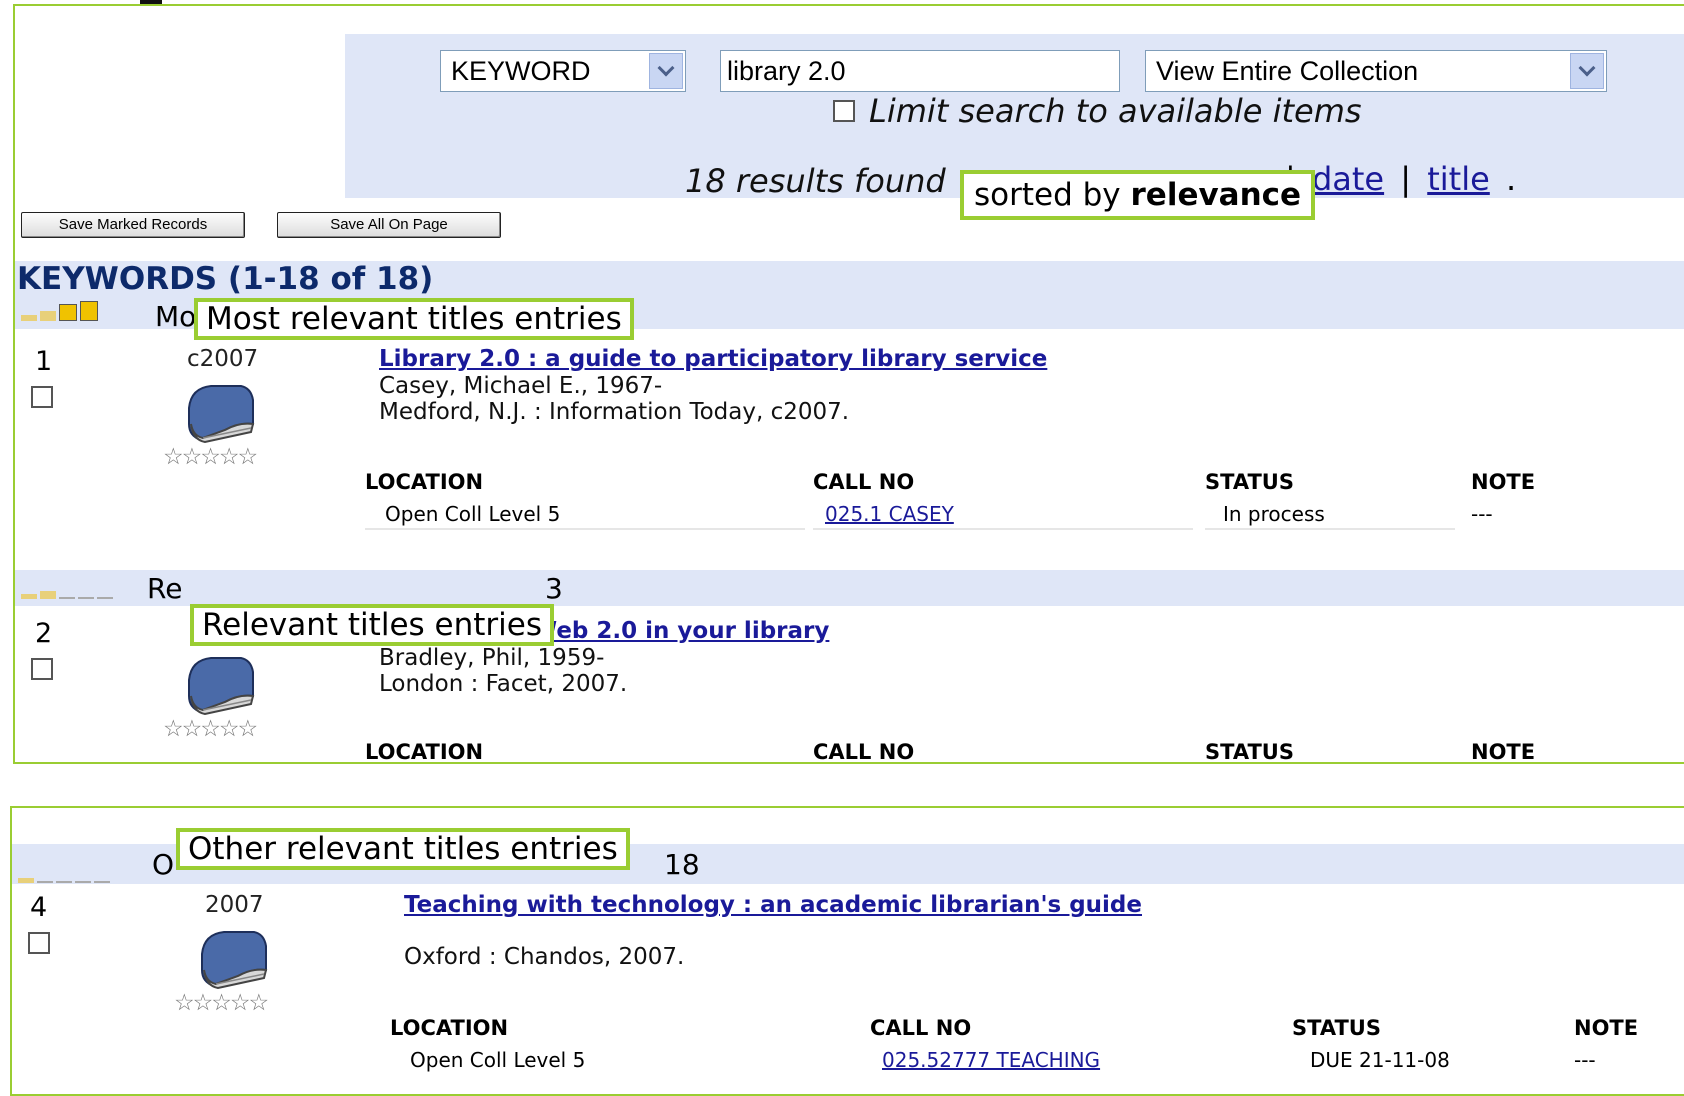  I want to click on save-all-on-page-button: Save All On Page, so click(389, 225).